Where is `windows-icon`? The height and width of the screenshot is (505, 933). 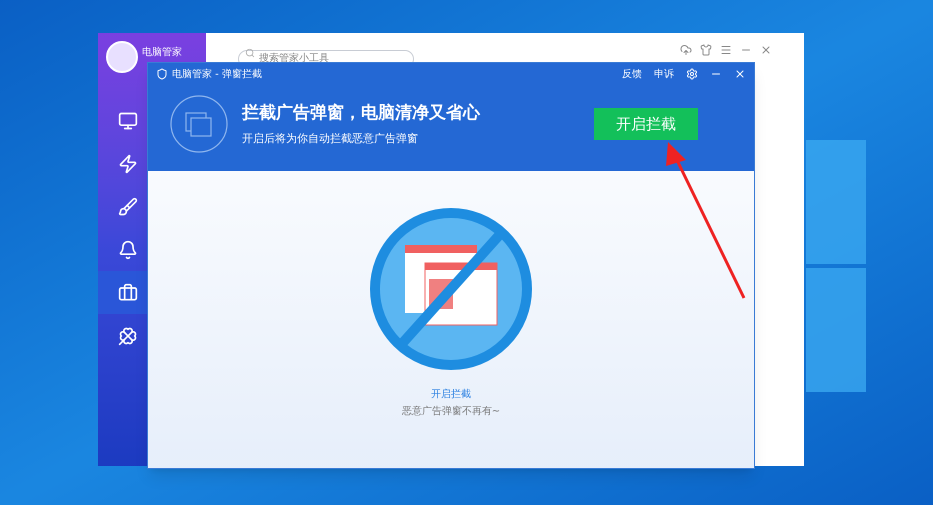
windows-icon is located at coordinates (199, 124).